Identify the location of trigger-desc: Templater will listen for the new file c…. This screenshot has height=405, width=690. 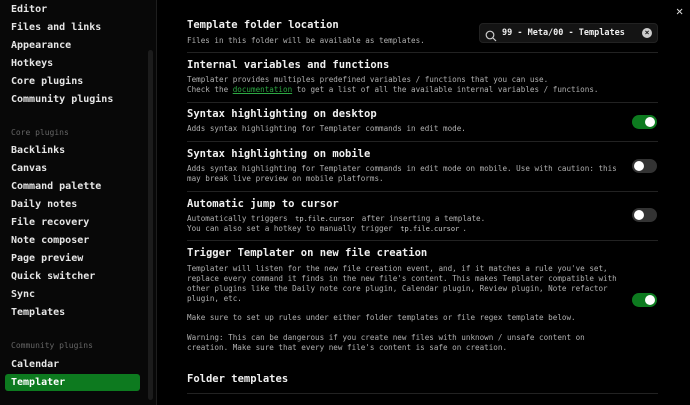
(402, 283).